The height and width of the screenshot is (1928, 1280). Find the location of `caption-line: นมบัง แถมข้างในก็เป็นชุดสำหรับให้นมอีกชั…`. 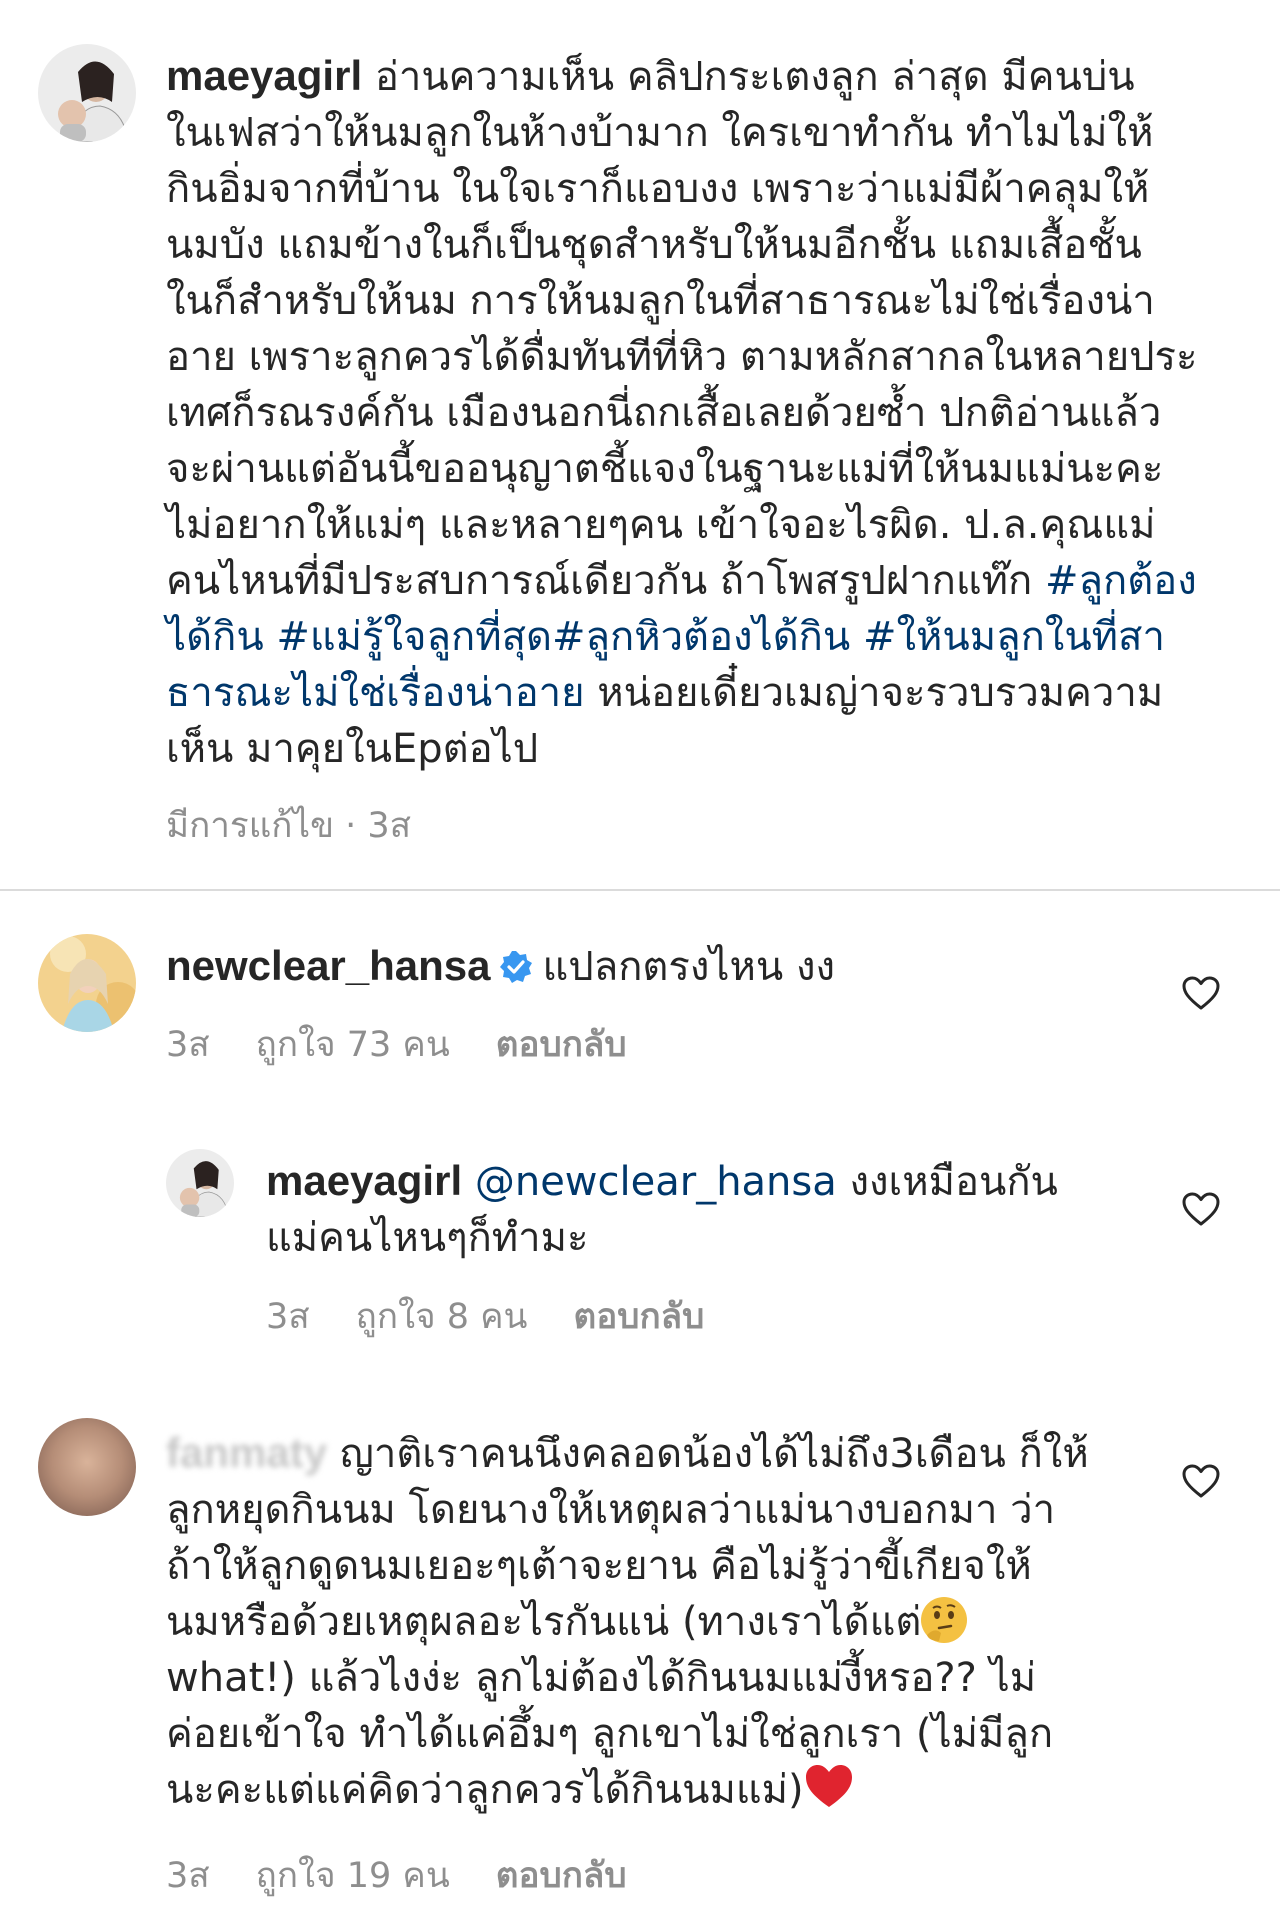

caption-line: นมบัง แถมข้างในก็เป็นชุดสำหรับให้นมอีกชั… is located at coordinates (654, 245).